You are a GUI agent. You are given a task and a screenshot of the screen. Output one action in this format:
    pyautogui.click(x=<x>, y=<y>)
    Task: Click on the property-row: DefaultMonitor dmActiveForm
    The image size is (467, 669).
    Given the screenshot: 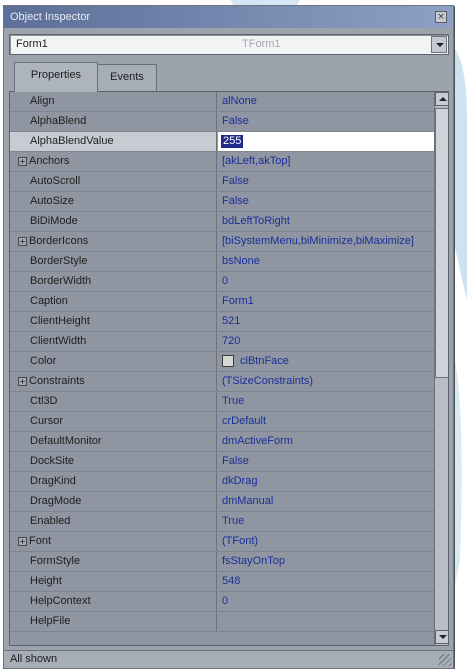 What is the action you would take?
    pyautogui.click(x=222, y=442)
    